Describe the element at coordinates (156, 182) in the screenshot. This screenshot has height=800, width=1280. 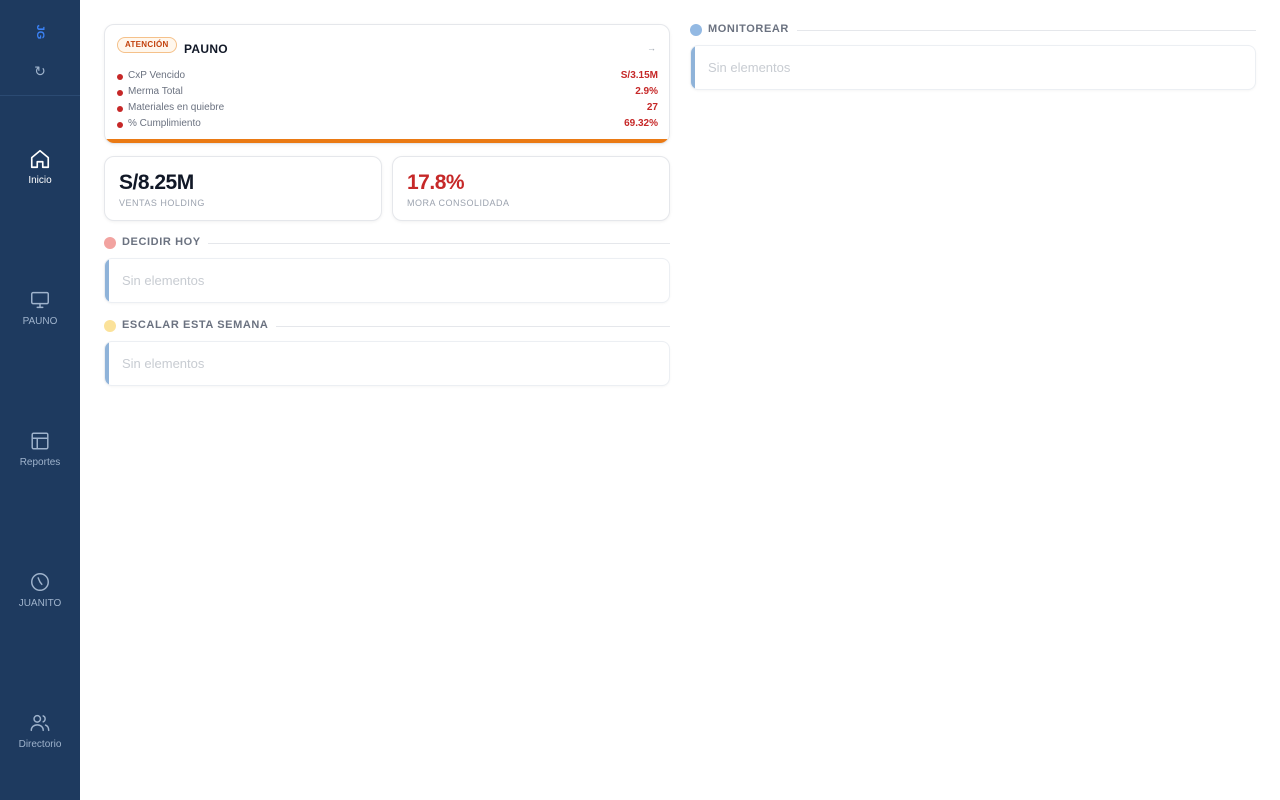
I see `kpi-value: S/8.25M` at that location.